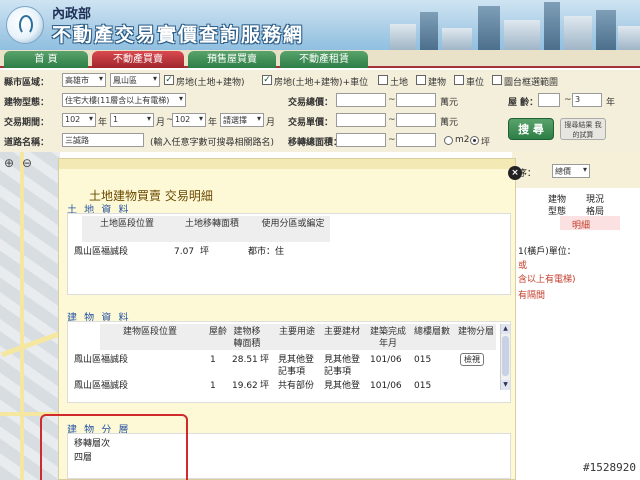  Describe the element at coordinates (27, 143) in the screenshot. I see `road-label: 道路名稱：` at that location.